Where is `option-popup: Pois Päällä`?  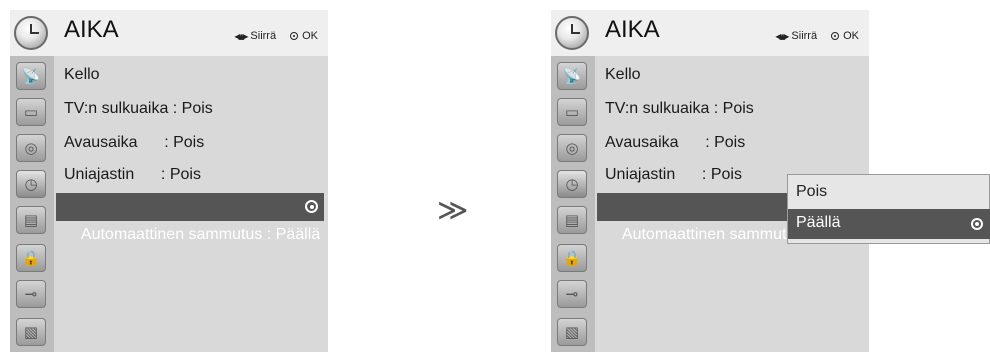 option-popup: Pois Päällä is located at coordinates (888, 209).